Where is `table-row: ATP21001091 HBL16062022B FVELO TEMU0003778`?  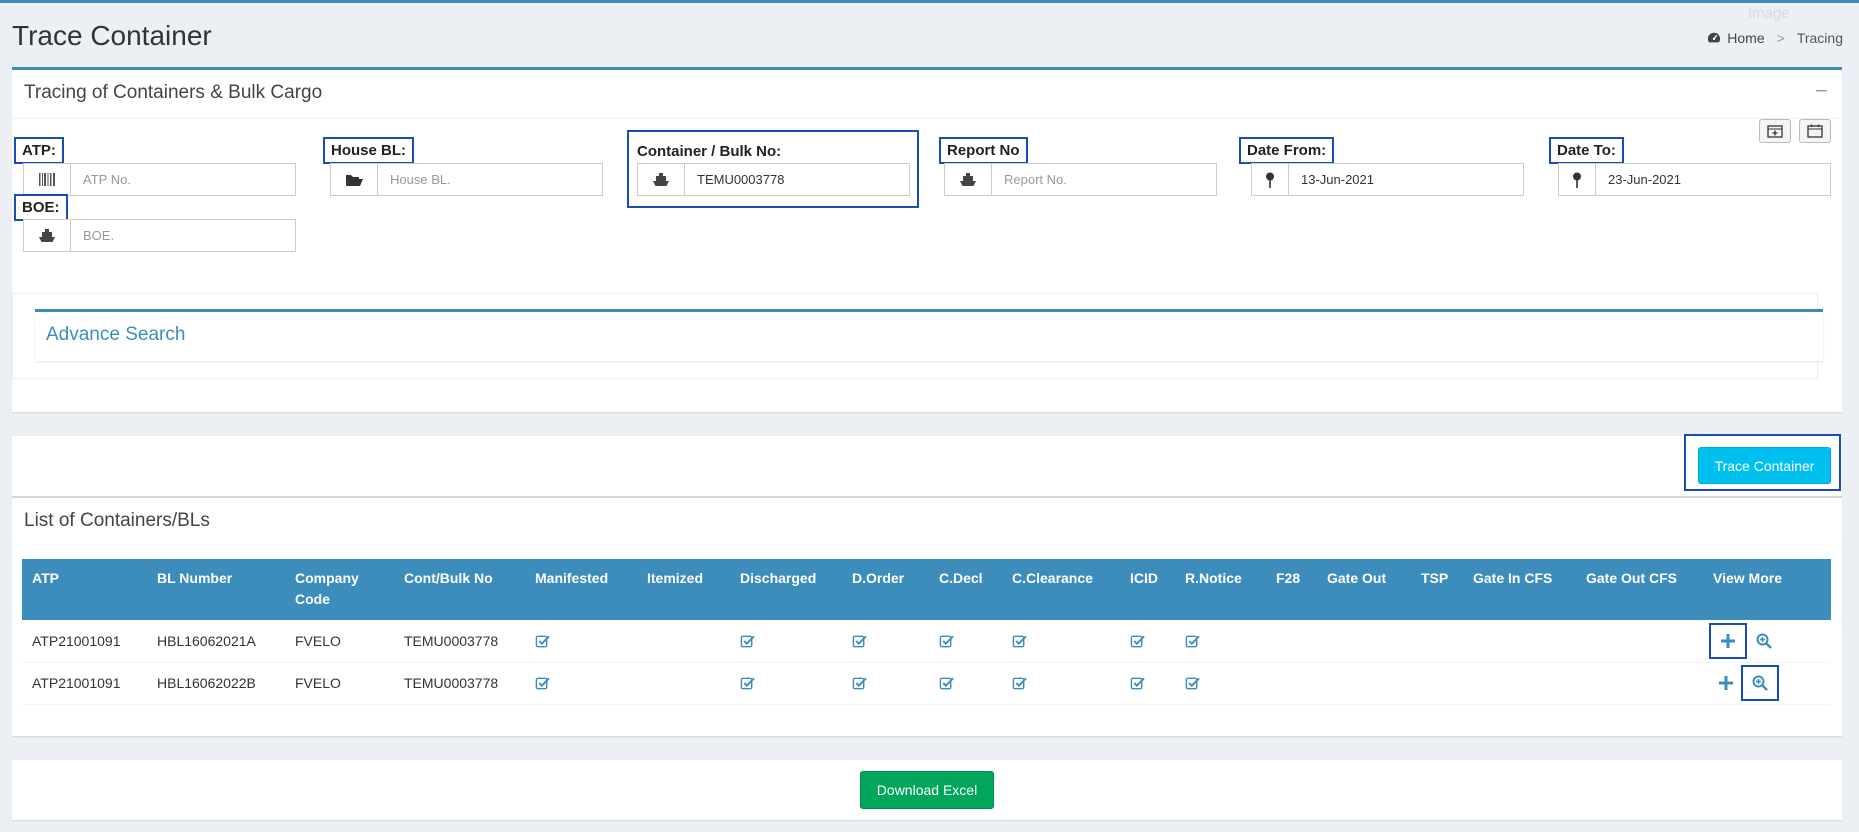
table-row: ATP21001091 HBL16062022B FVELO TEMU0003778 is located at coordinates (926, 683).